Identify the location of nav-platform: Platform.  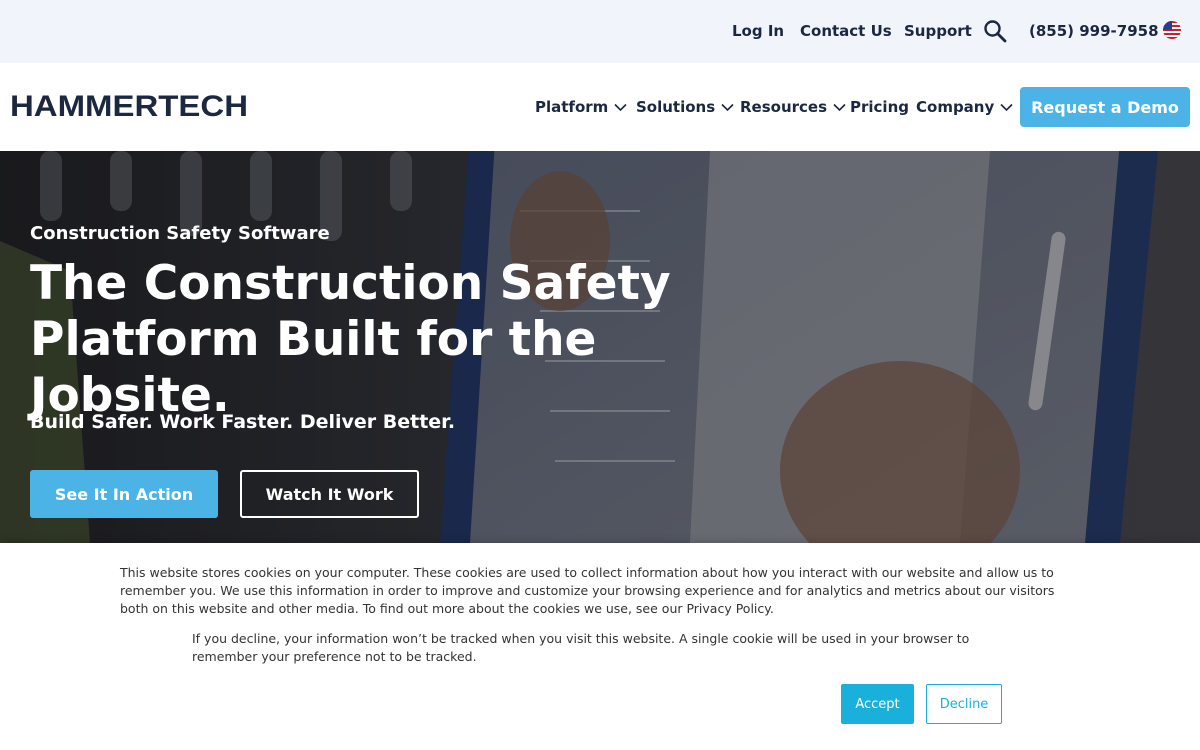
(581, 107).